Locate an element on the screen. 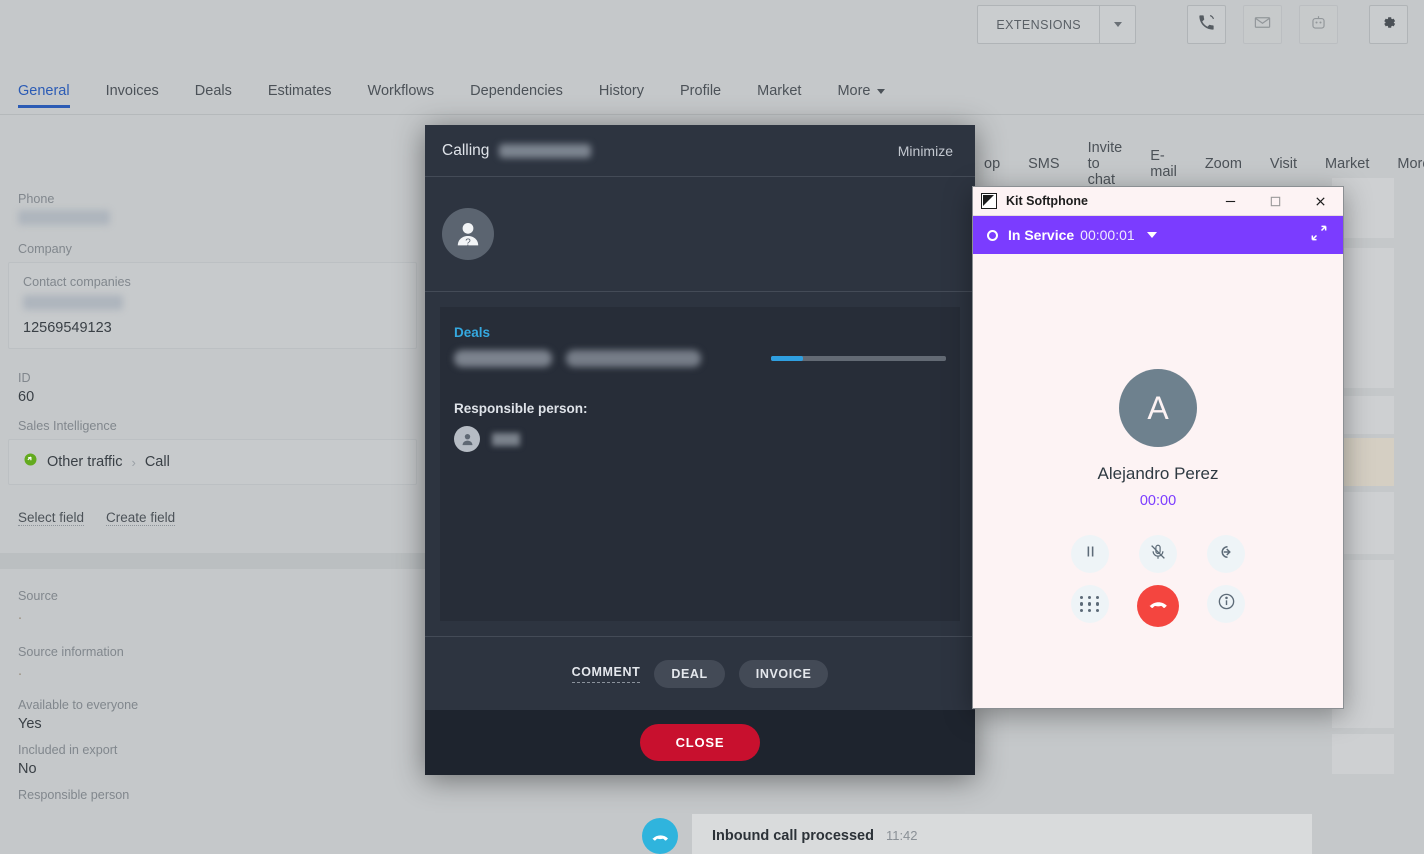 This screenshot has width=1424, height=854. unknown-contact-avatar-icon: ? is located at coordinates (468, 234).